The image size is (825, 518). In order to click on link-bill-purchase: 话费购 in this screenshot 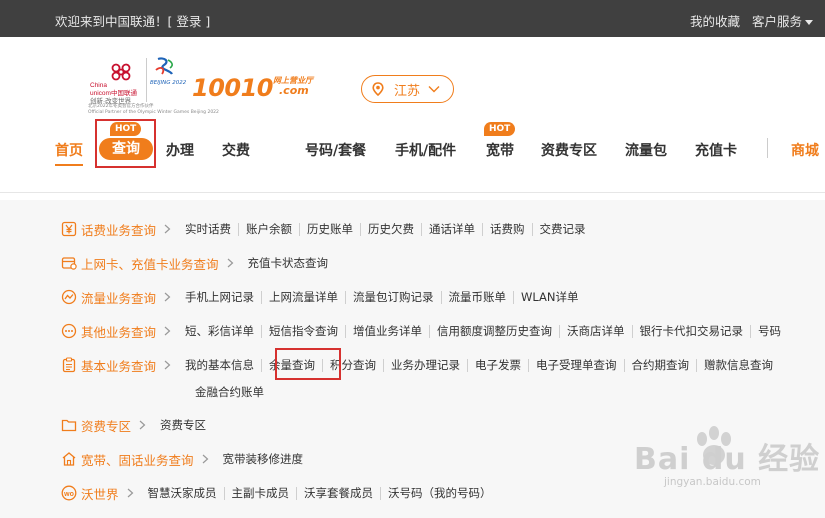, I will do `click(507, 229)`.